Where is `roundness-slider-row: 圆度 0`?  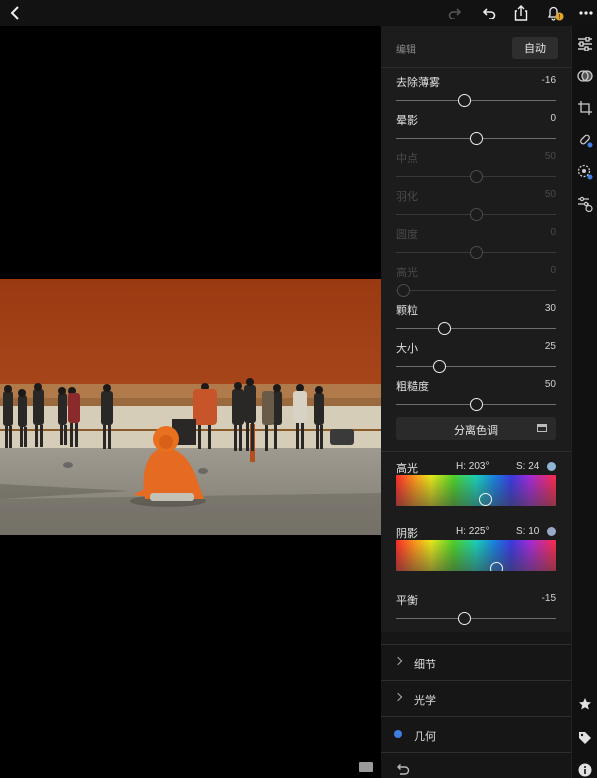 roundness-slider-row: 圆度 0 is located at coordinates (476, 244).